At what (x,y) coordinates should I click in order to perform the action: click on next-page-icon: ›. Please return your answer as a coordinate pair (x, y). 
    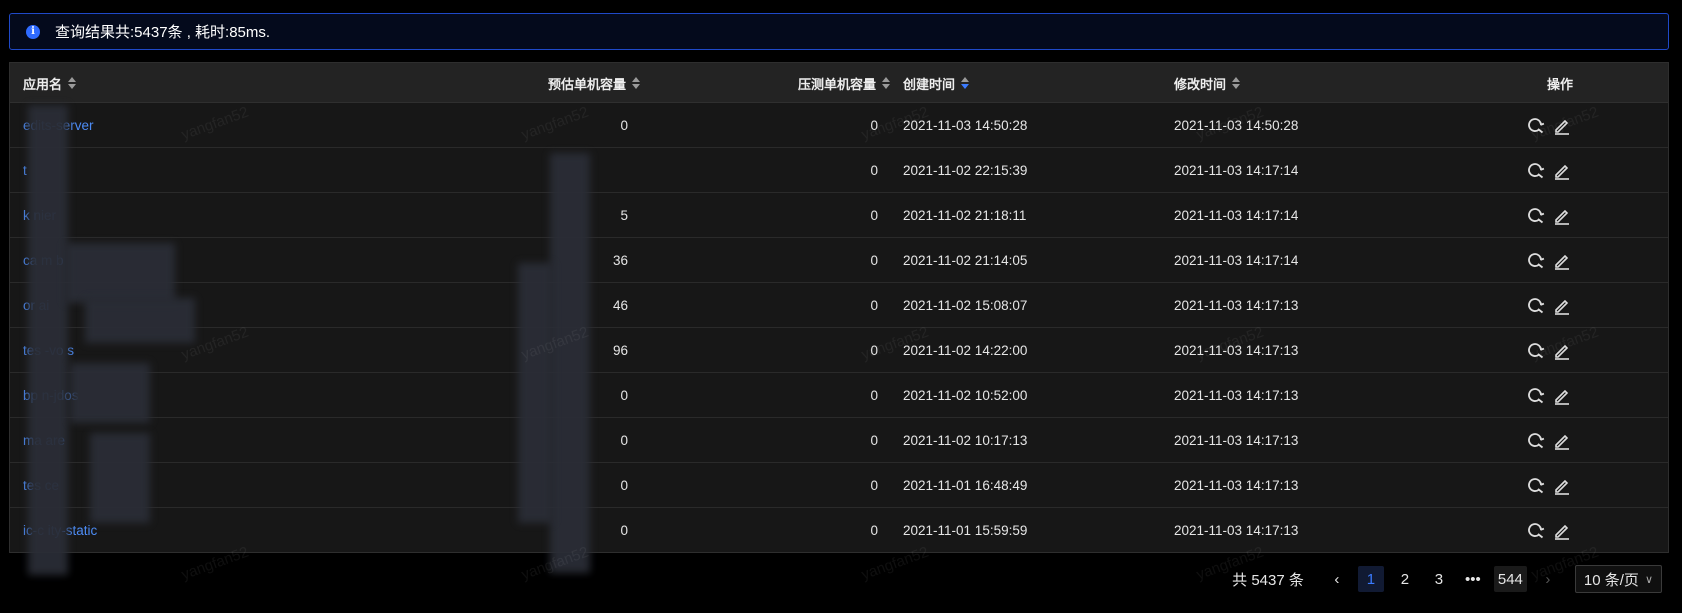
    Looking at the image, I should click on (1548, 579).